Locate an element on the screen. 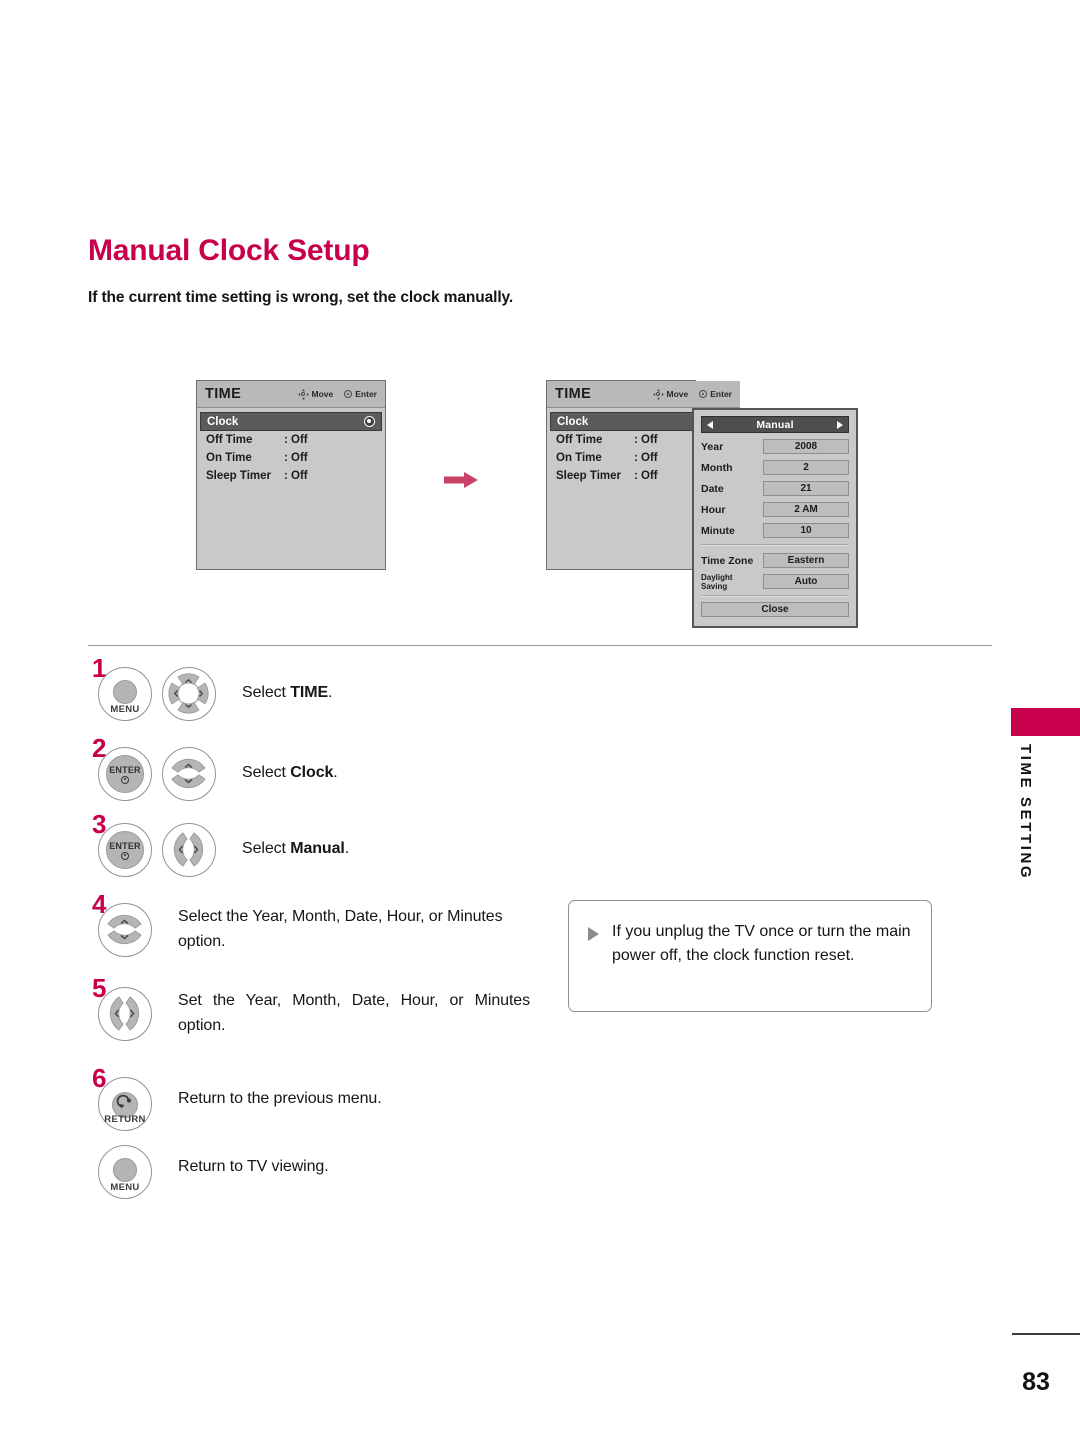  step-2: 2 ENTER Select Clock. is located at coordinates (292, 768).